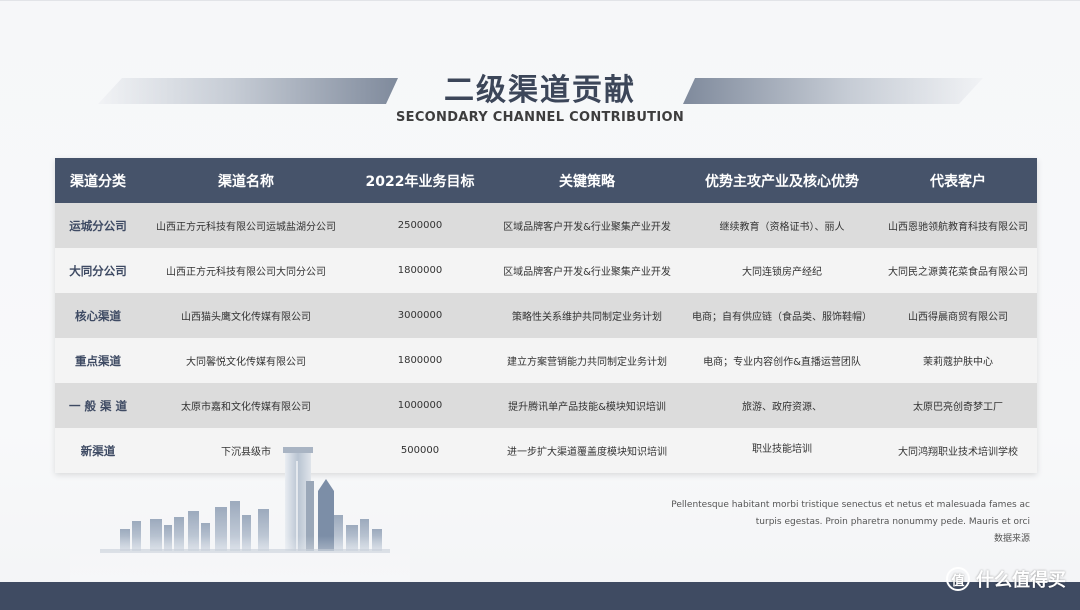 This screenshot has width=1080, height=610. Describe the element at coordinates (958, 407) in the screenshot. I see `cell-client: 太原巴亮创奇梦工厂` at that location.